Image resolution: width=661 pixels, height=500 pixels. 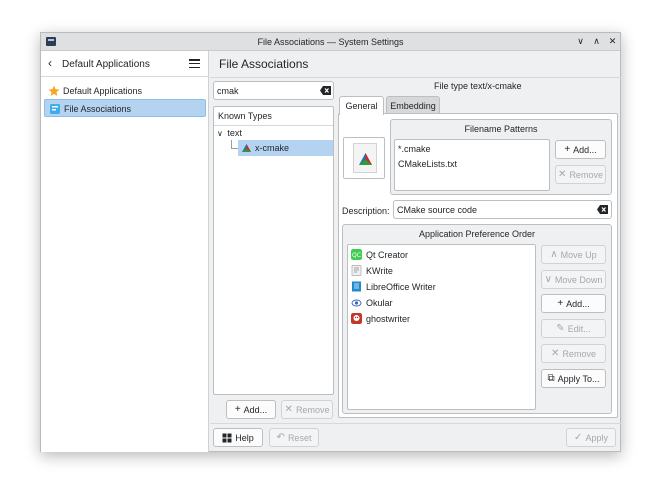 What do you see at coordinates (356, 286) in the screenshot?
I see `libreoffice-writer-icon` at bounding box center [356, 286].